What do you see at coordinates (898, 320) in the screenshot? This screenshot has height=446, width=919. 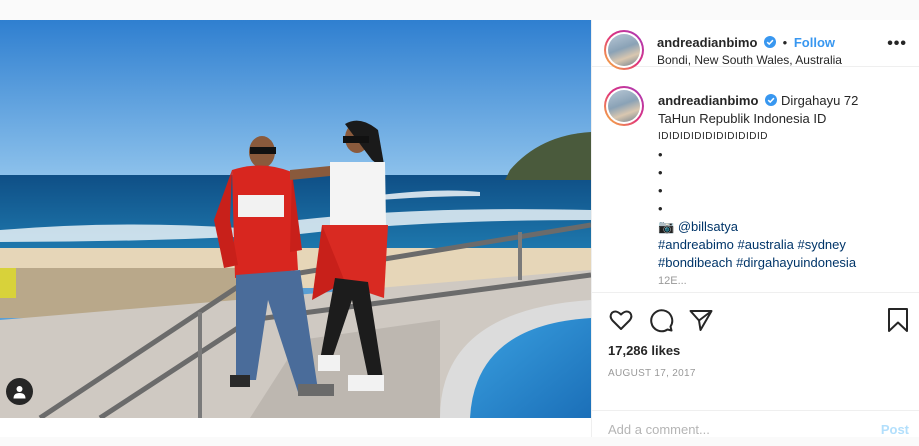 I see `bookmark-icon` at bounding box center [898, 320].